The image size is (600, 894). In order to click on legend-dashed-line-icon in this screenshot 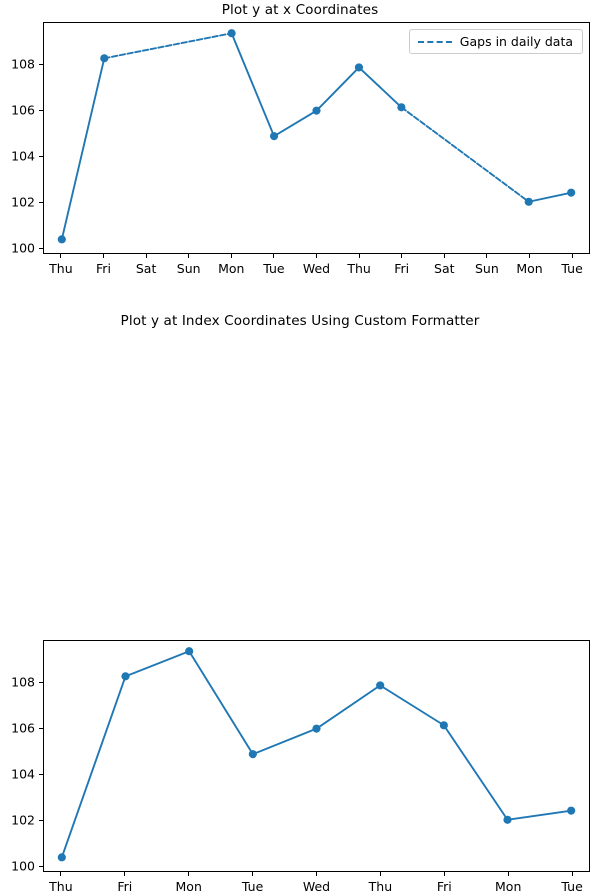, I will do `click(434, 41)`.